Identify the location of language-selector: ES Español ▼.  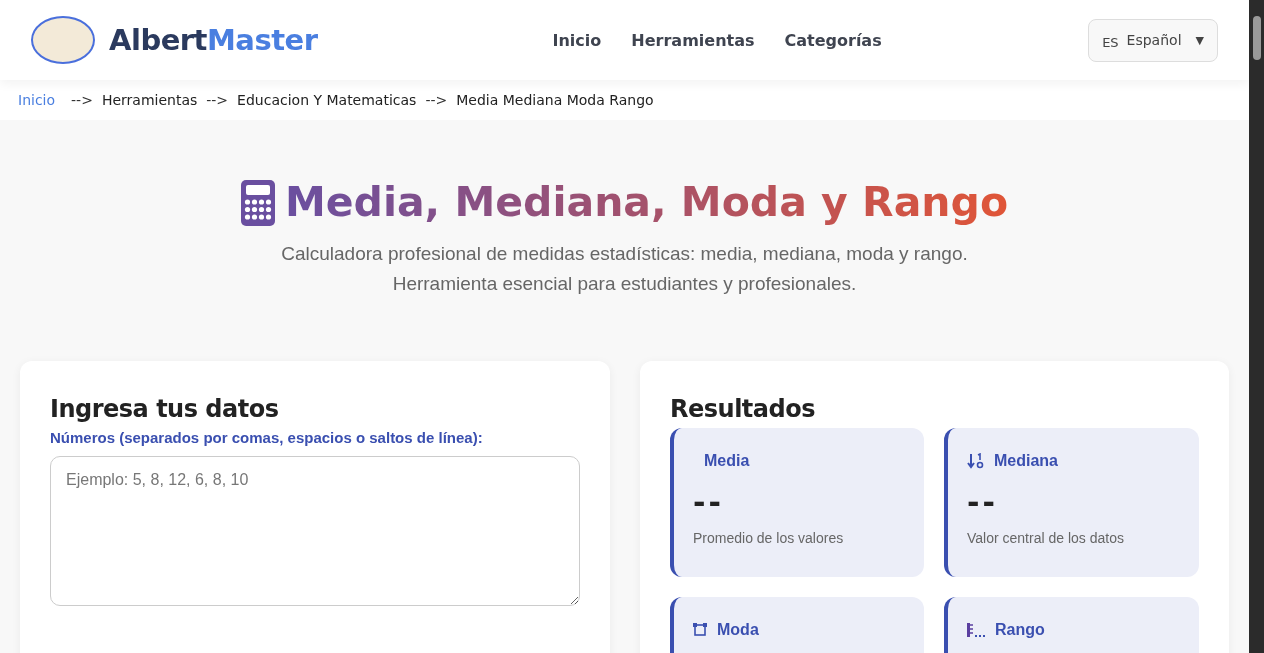
(1153, 40).